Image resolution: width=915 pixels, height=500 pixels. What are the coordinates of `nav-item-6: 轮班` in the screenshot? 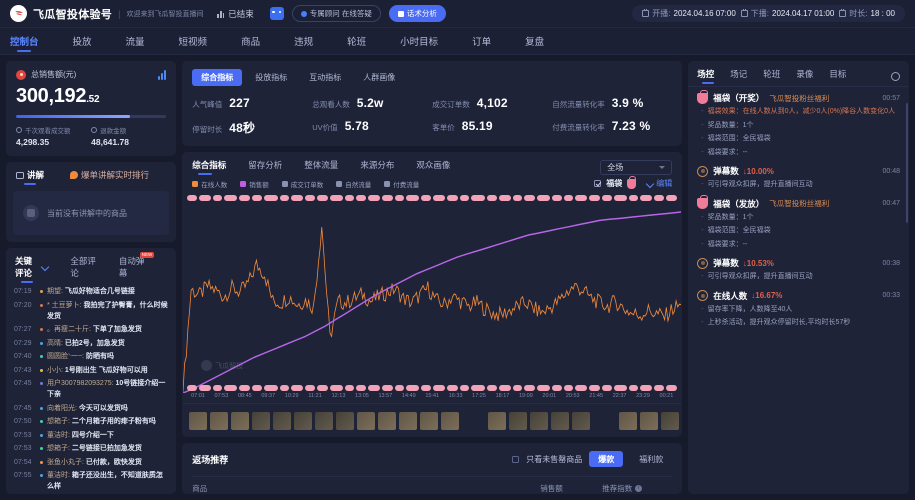 It's located at (356, 41).